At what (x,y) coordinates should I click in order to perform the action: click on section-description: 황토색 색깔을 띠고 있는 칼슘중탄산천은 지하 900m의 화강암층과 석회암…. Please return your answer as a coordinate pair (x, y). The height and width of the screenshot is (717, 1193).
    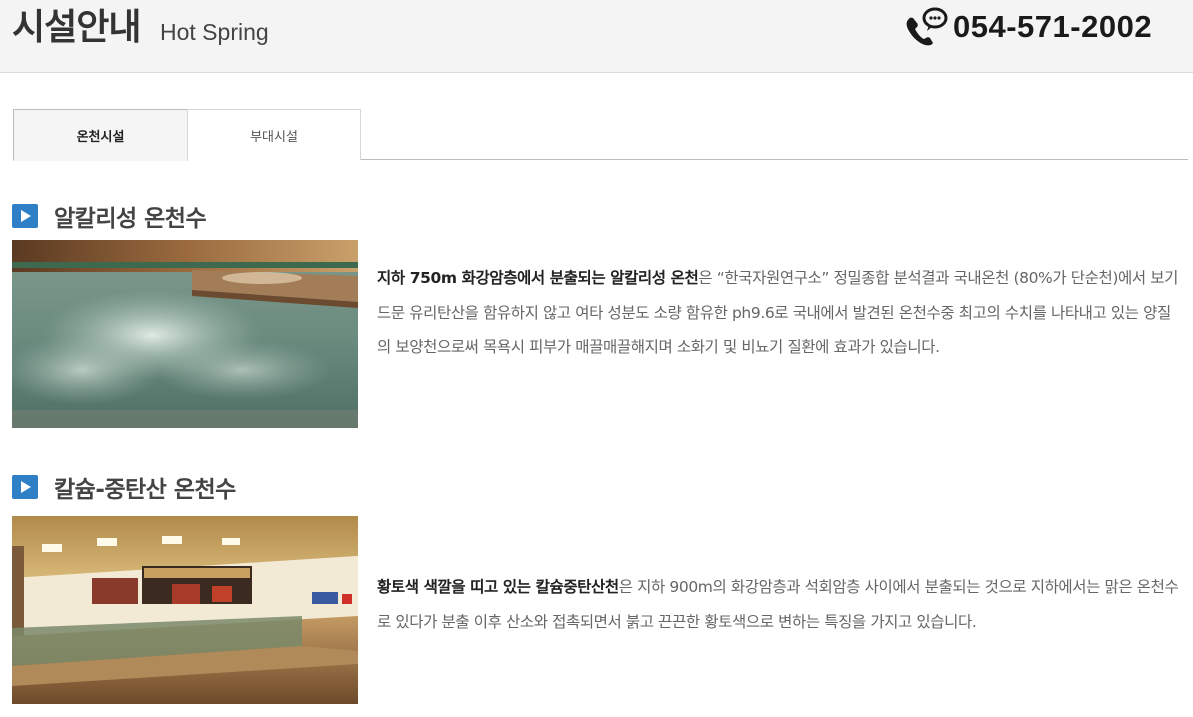
    Looking at the image, I should click on (779, 604).